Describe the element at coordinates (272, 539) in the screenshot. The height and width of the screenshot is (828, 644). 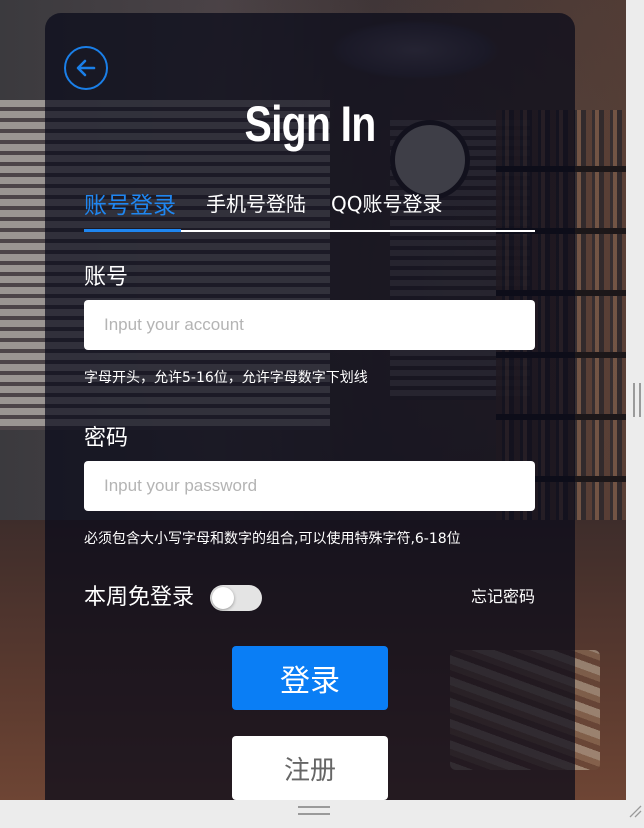
I see `password-hint: 必须包含大小写字母和数字的组合,可以使用特殊字符,6-18位` at that location.